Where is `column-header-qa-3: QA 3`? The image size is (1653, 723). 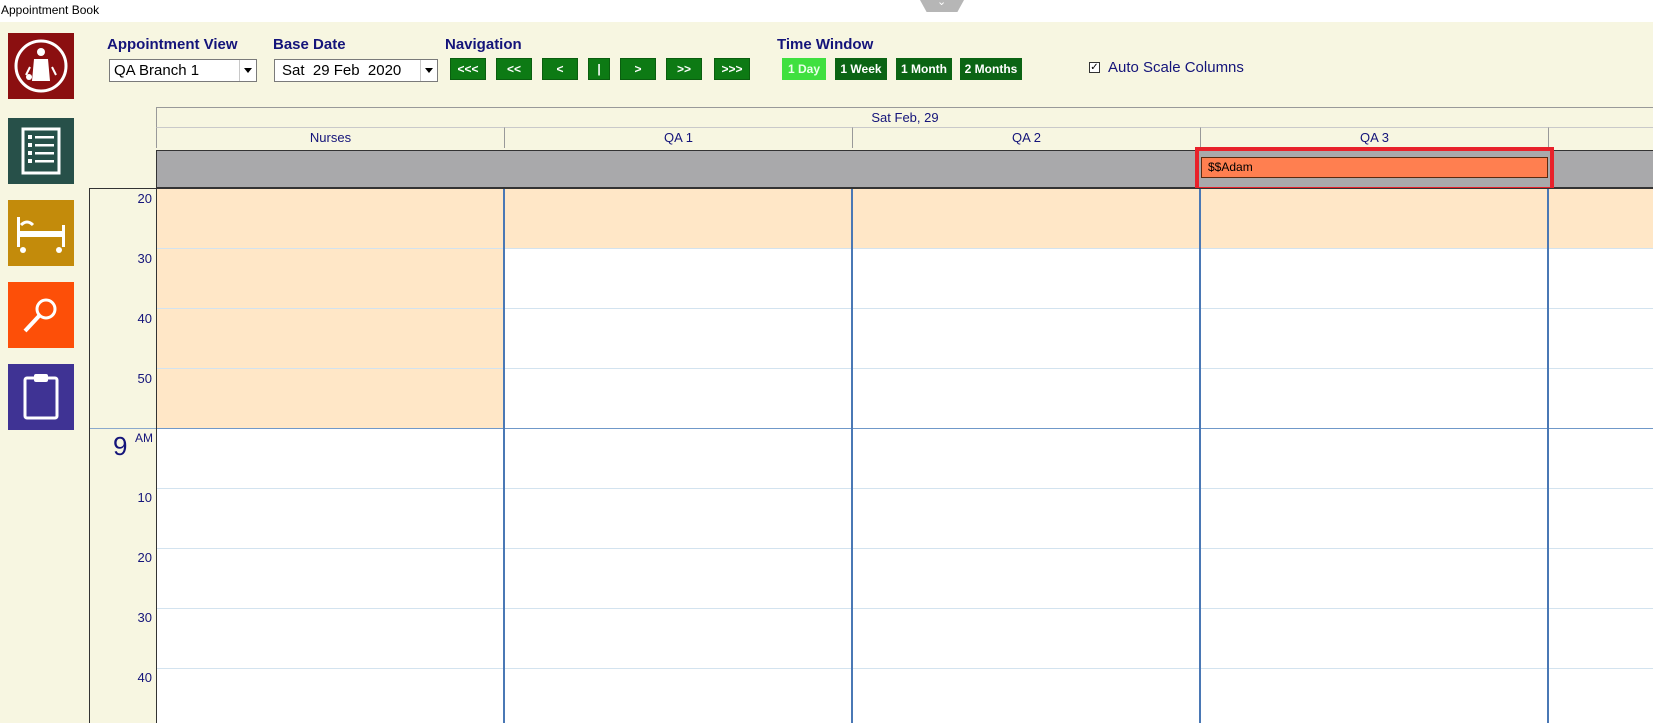 column-header-qa-3: QA 3 is located at coordinates (1374, 137).